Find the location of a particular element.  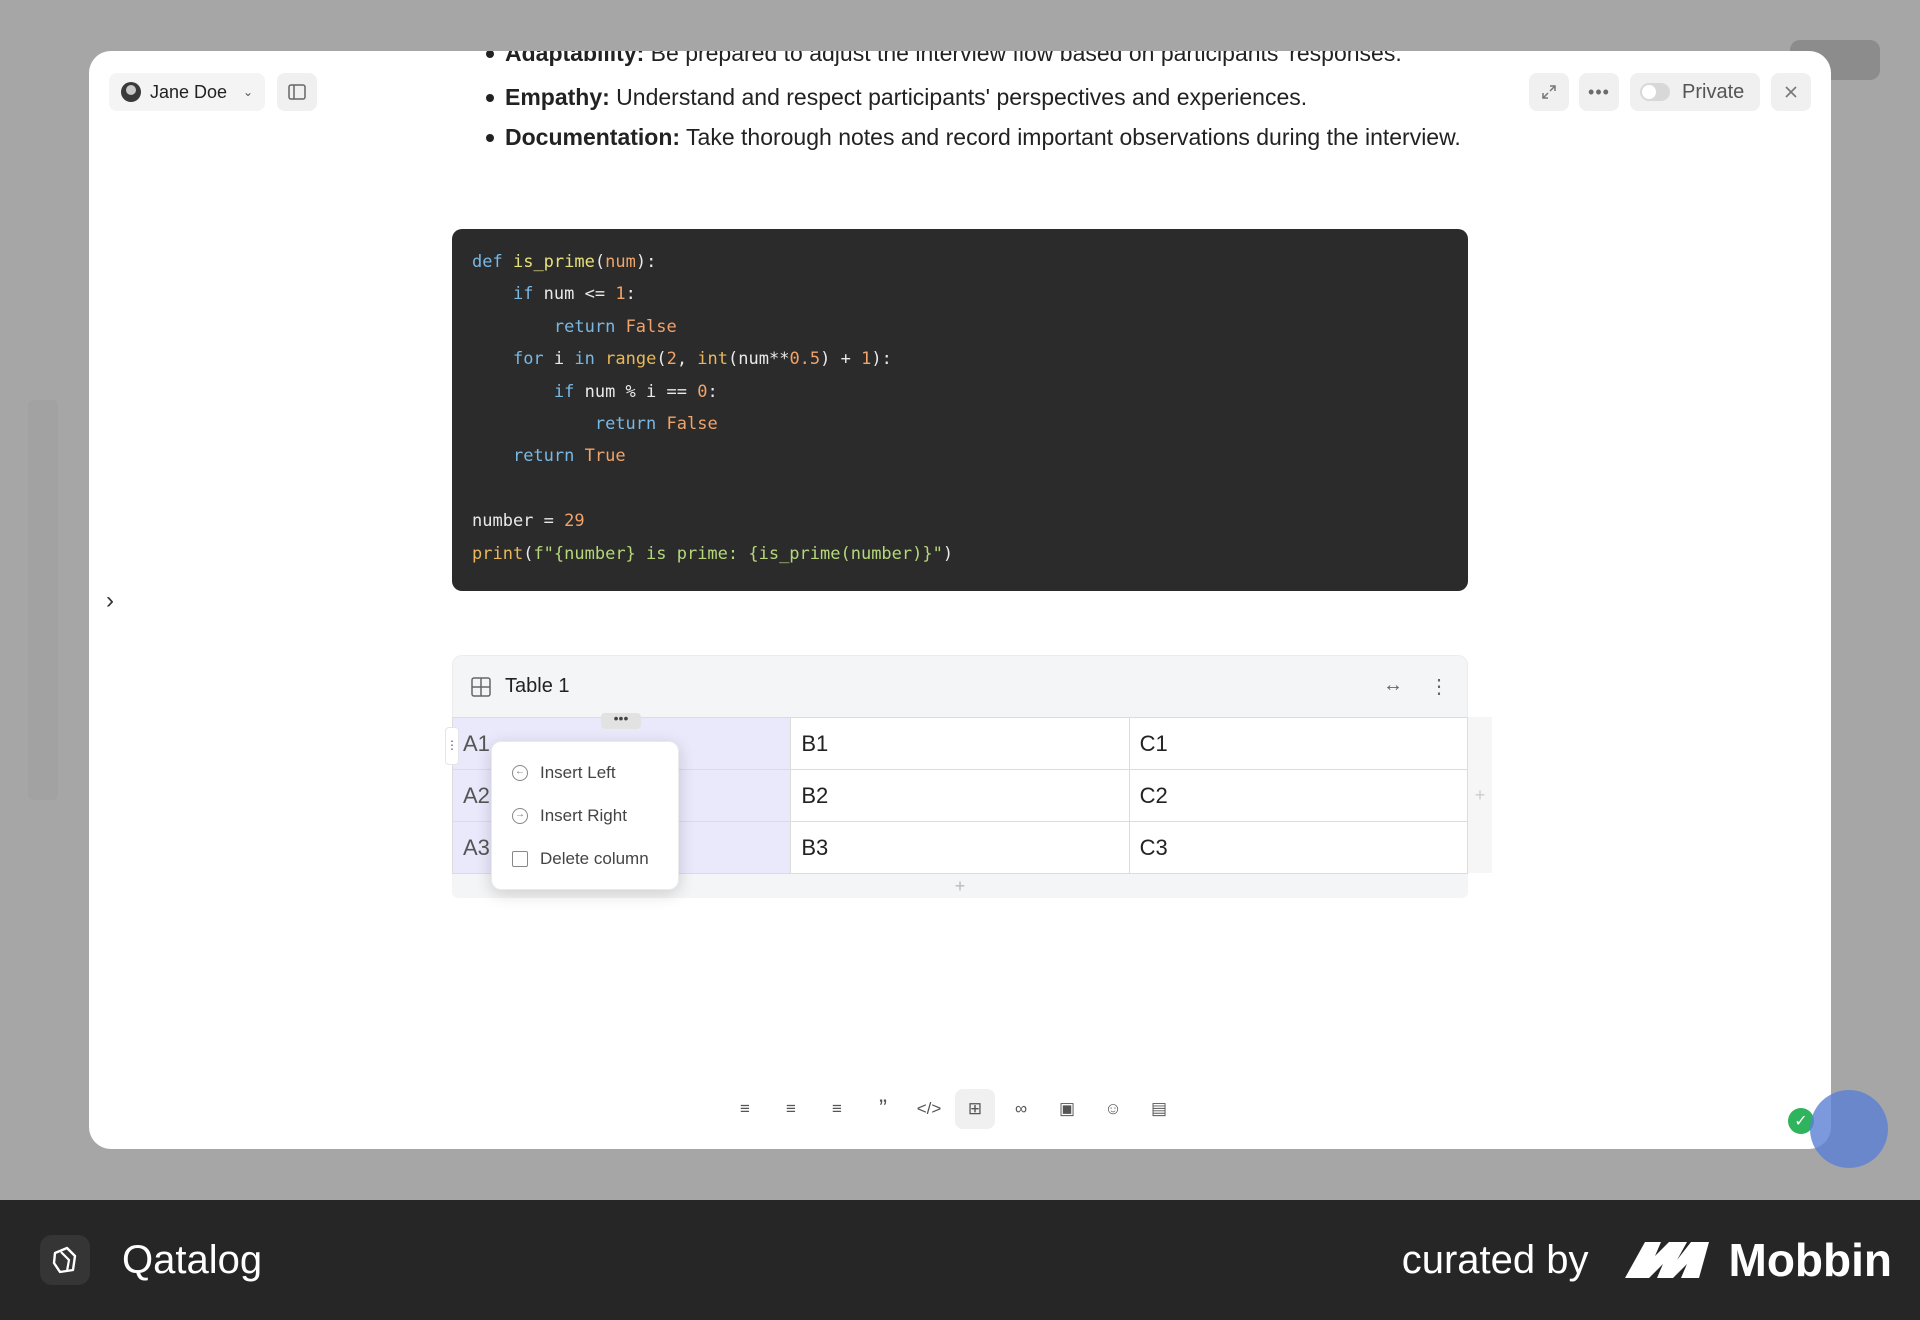

expand-icon is located at coordinates (1549, 92).